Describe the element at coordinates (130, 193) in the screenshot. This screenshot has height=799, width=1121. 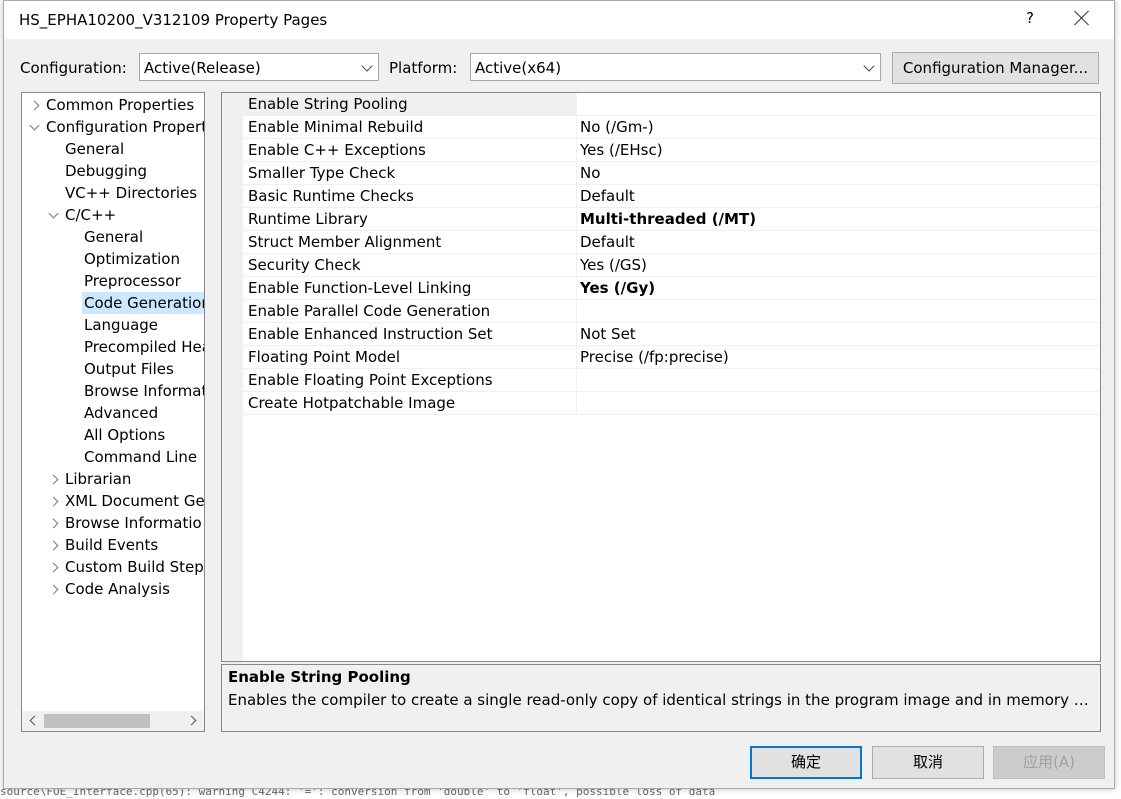
I see `tree-item: VC++ Directories` at that location.